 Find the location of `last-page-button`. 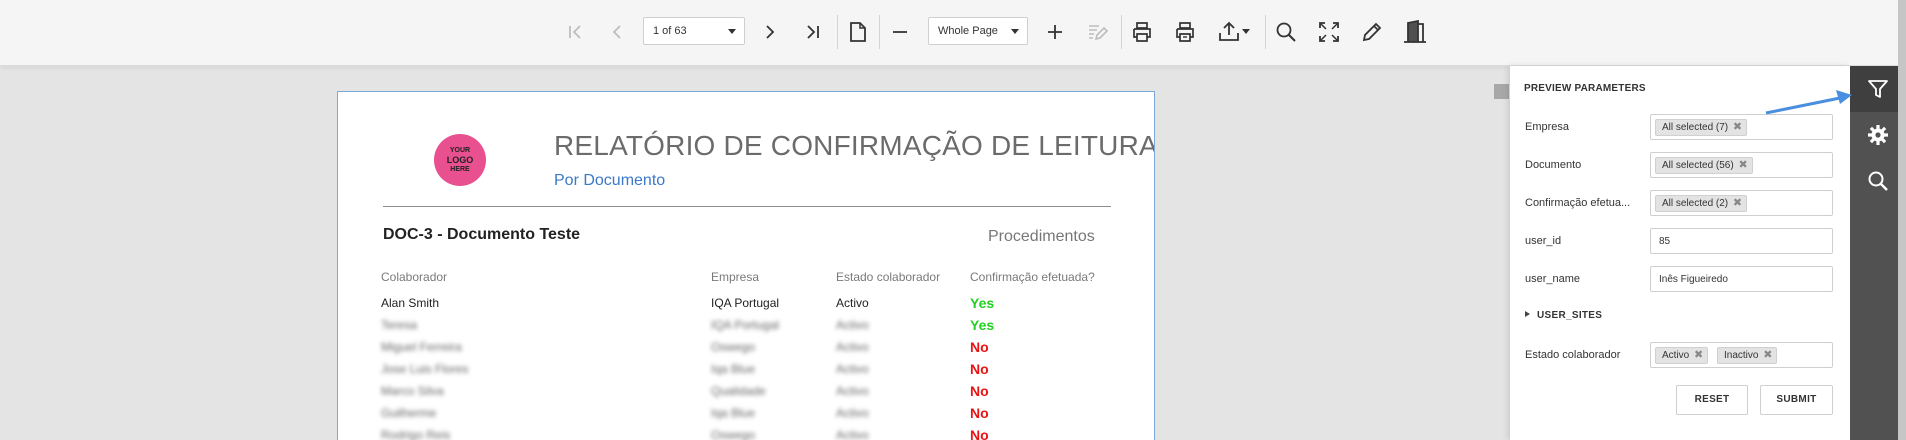

last-page-button is located at coordinates (813, 32).